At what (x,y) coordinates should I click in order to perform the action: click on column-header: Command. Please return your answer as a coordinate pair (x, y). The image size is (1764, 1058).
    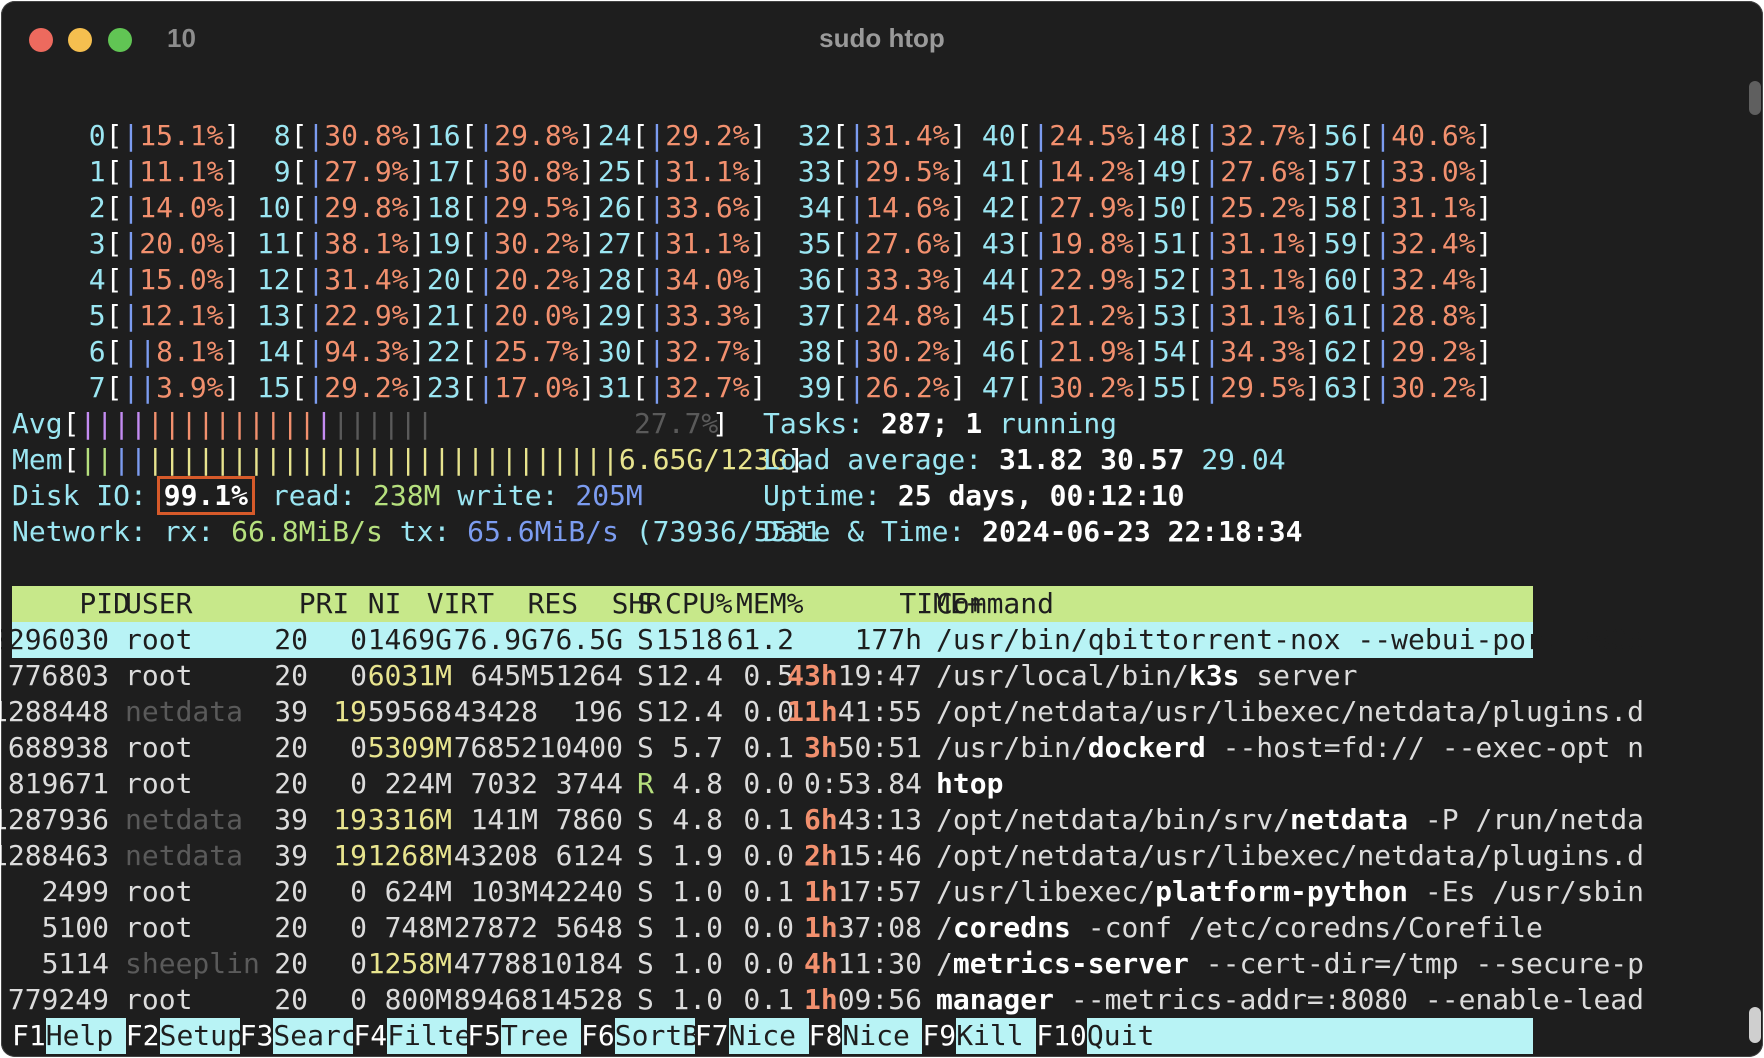
    Looking at the image, I should click on (995, 604).